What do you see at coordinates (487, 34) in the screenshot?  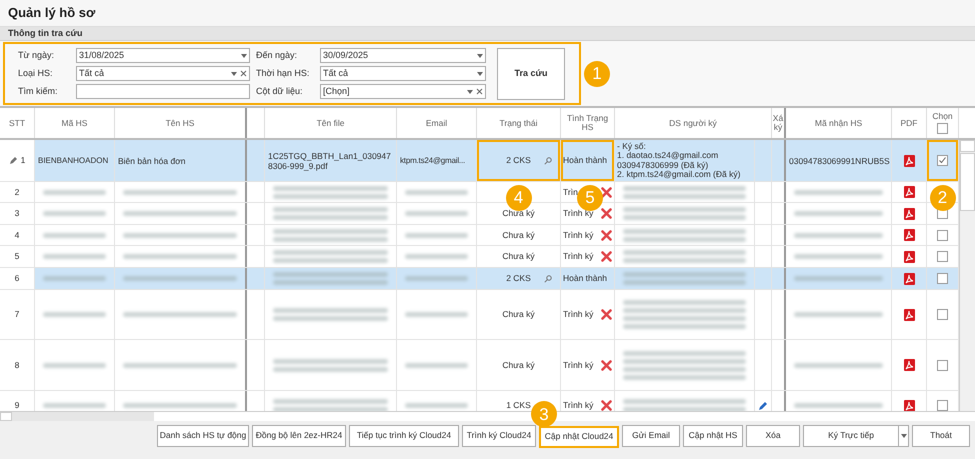 I see `section-header: Thông tin tra cứu` at bounding box center [487, 34].